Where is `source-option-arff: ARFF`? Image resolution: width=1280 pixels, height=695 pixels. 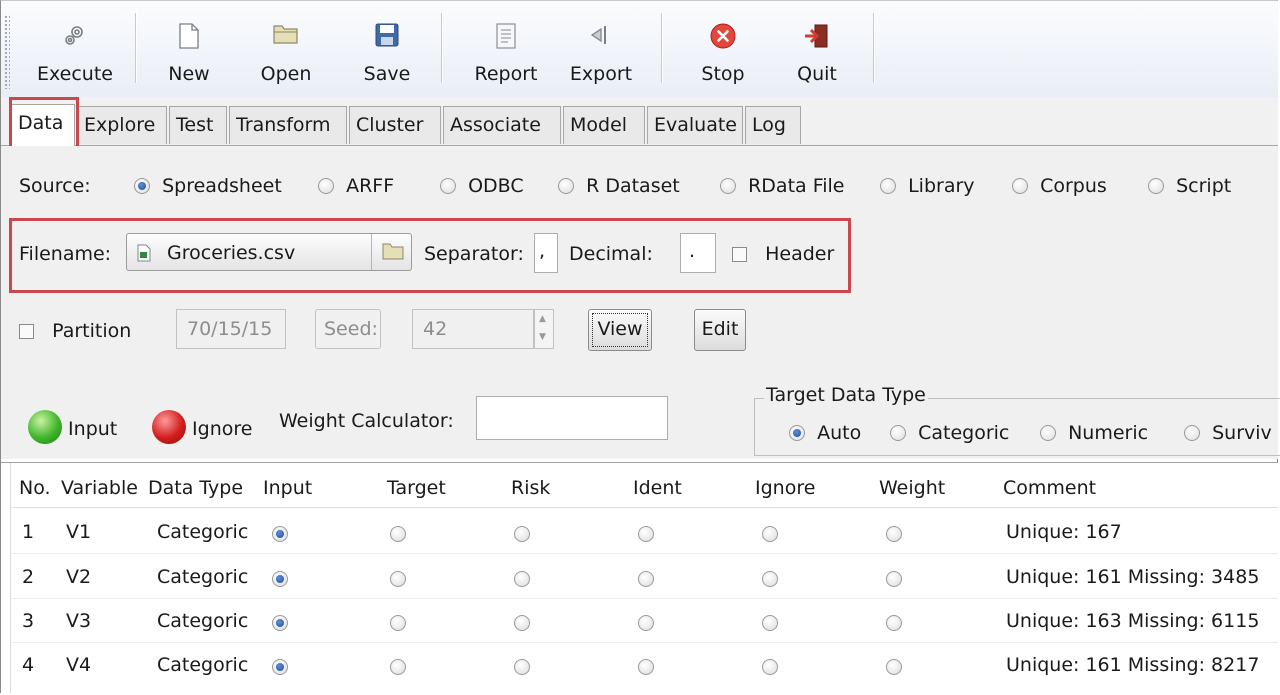
source-option-arff: ARFF is located at coordinates (356, 186).